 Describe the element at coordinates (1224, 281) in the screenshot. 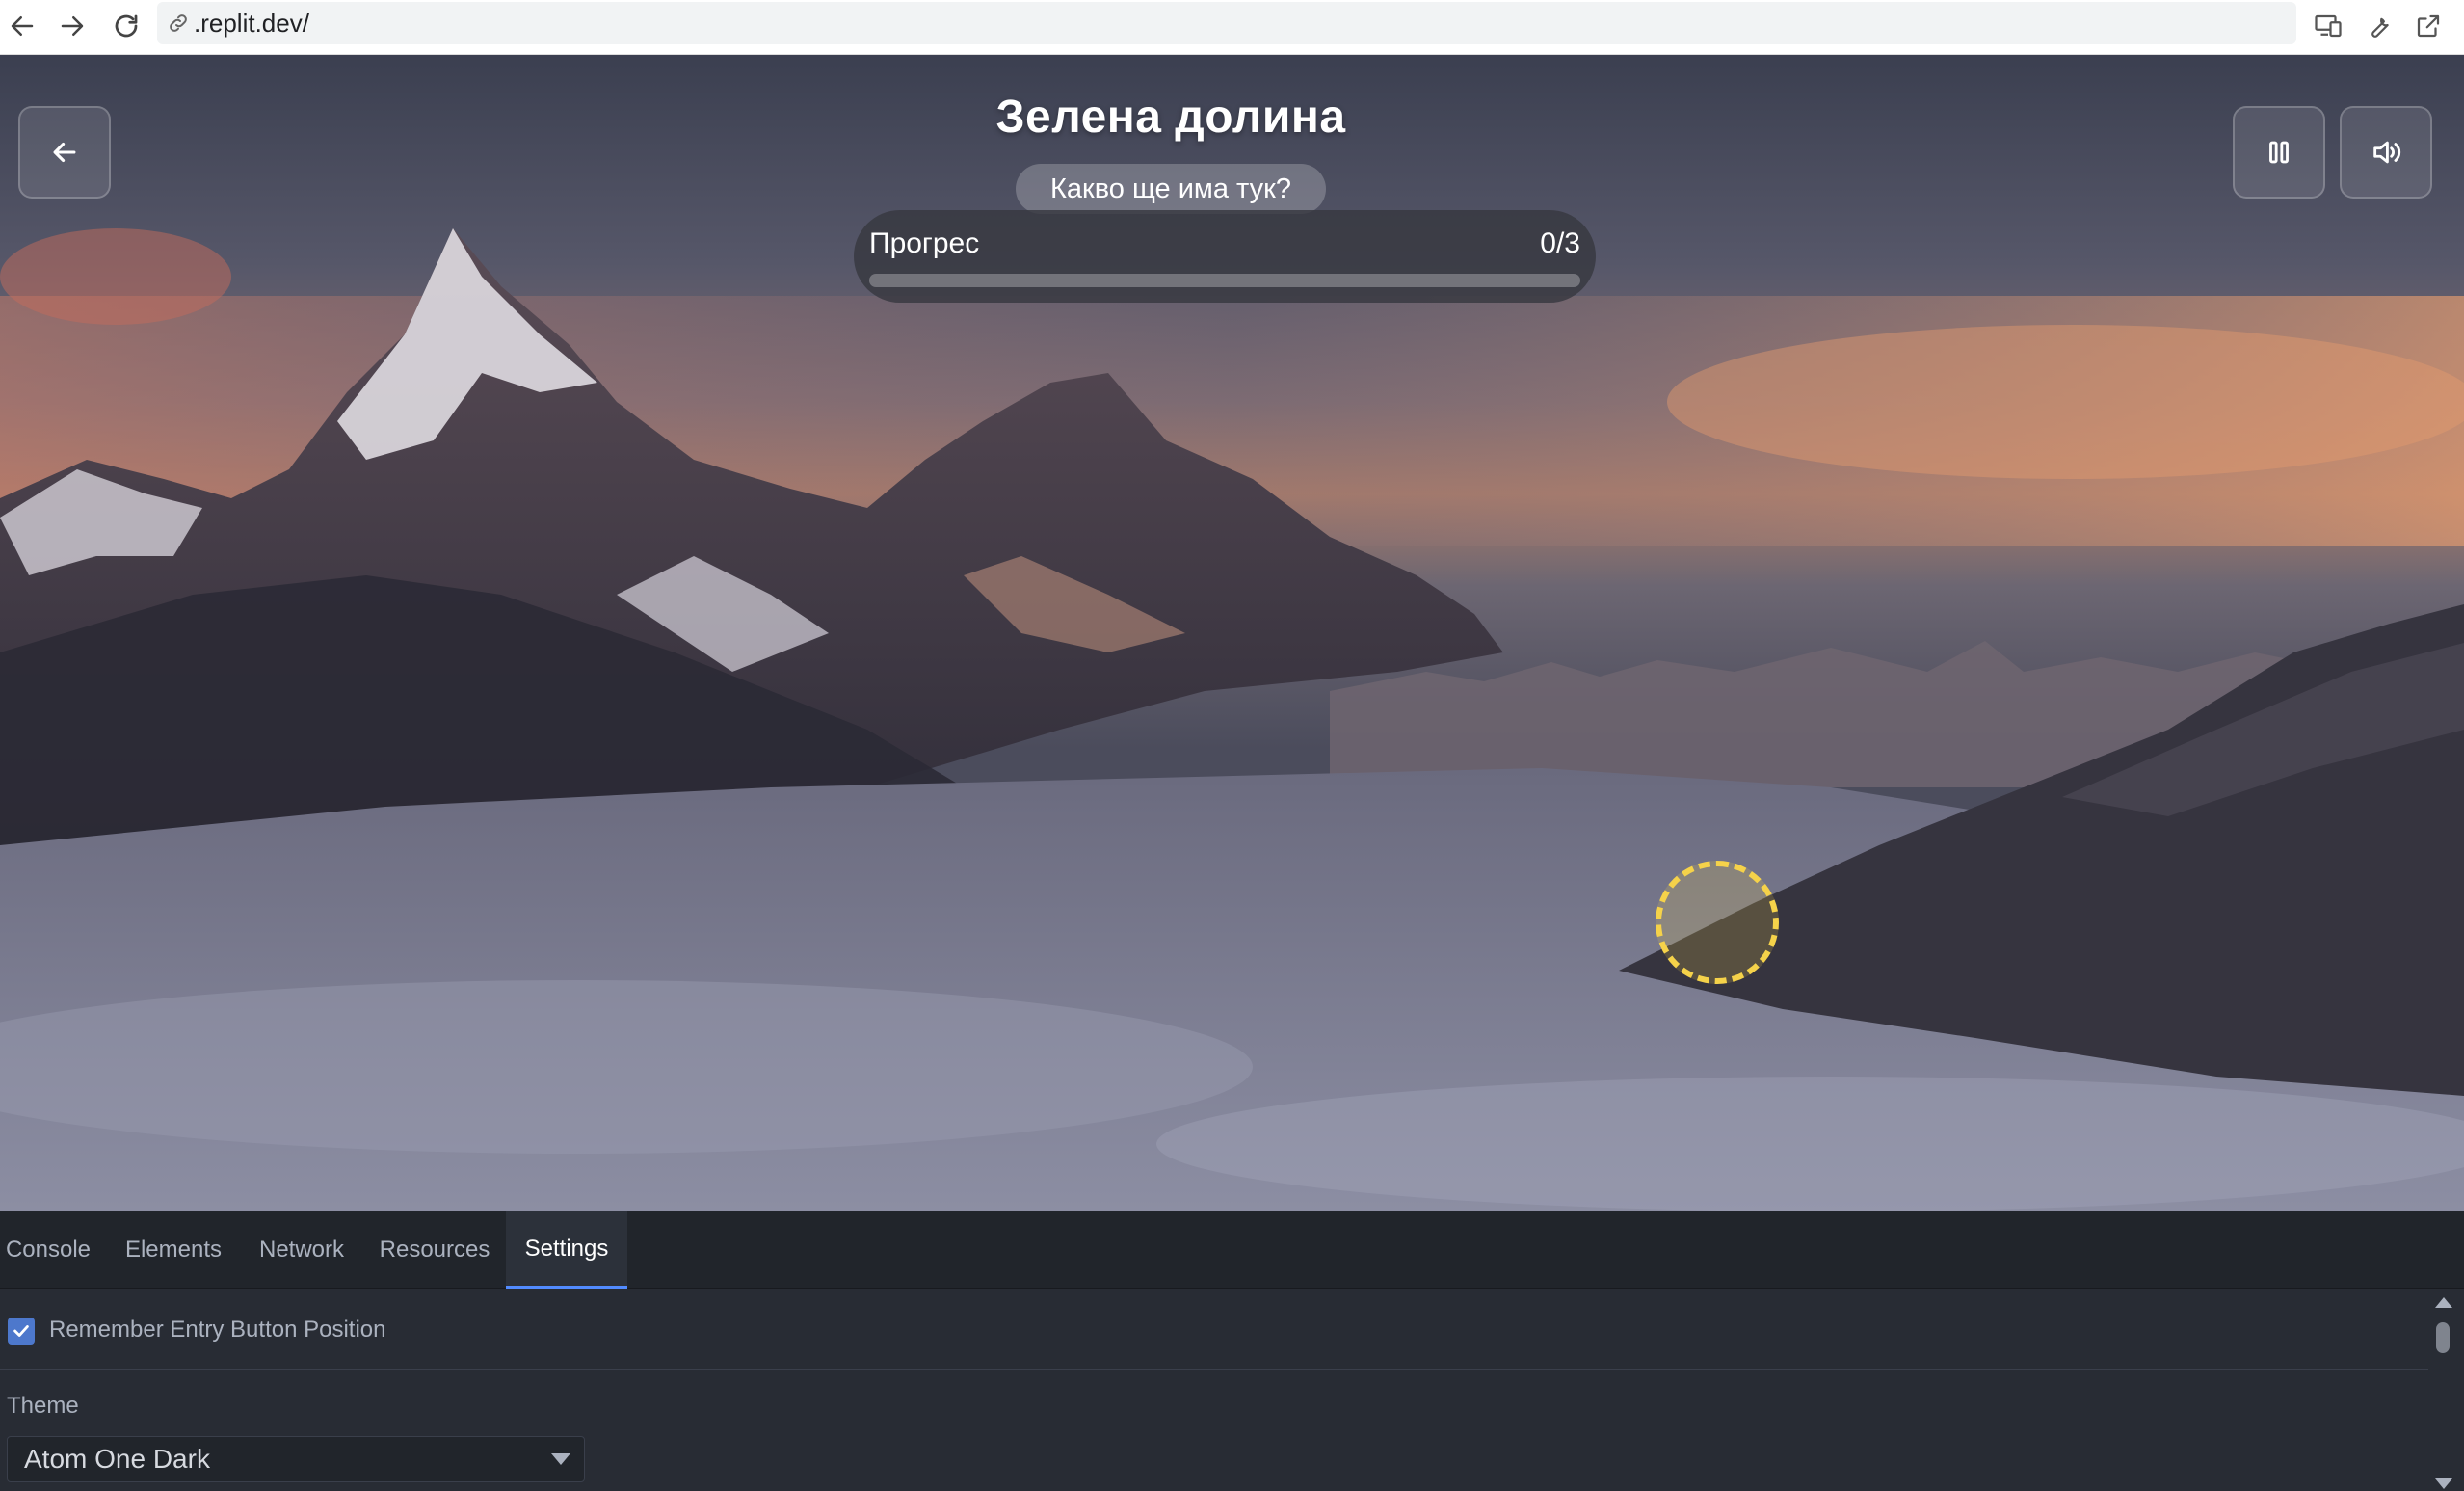

I see `progress-track` at that location.